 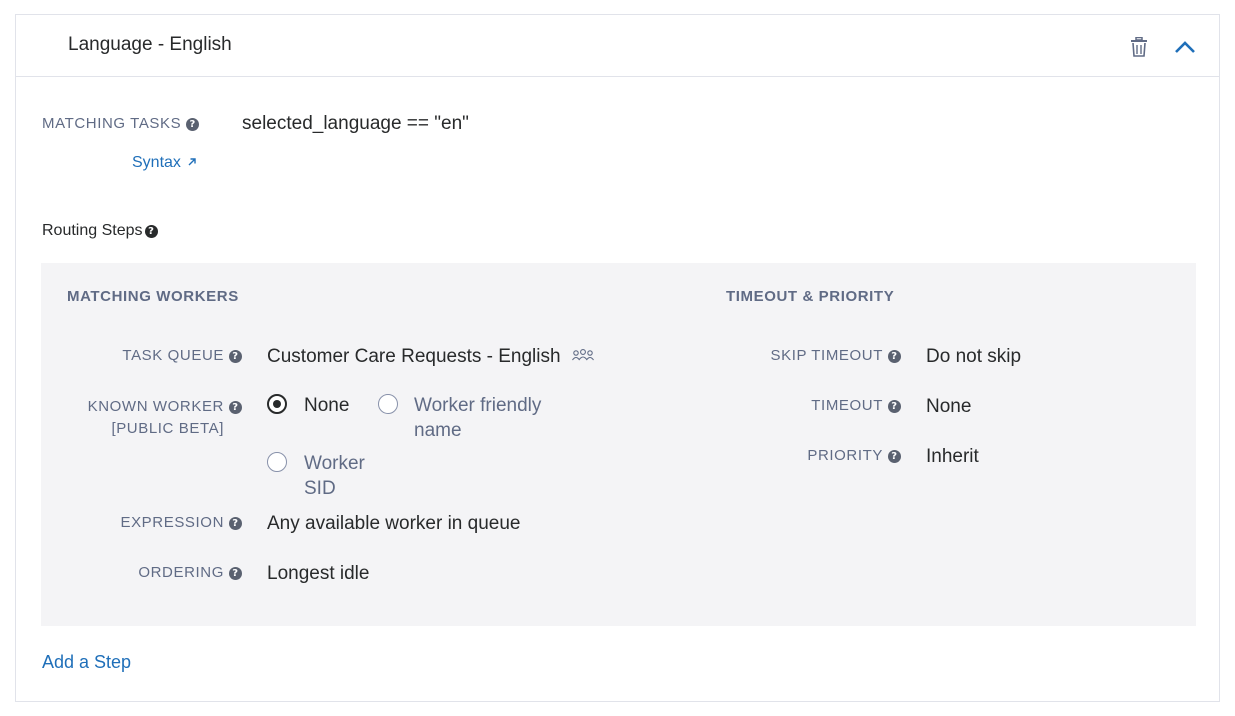 I want to click on task-queue-value: Customer Care Requests - English, so click(x=430, y=357).